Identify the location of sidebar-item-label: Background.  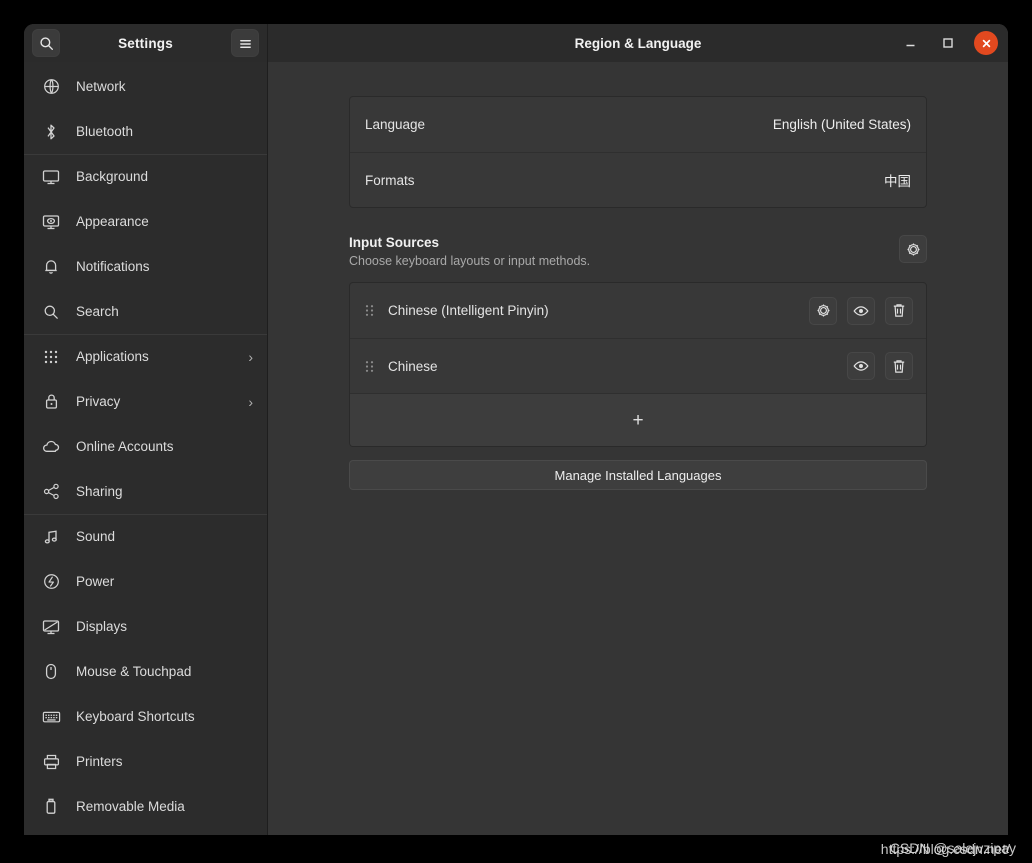
(112, 176).